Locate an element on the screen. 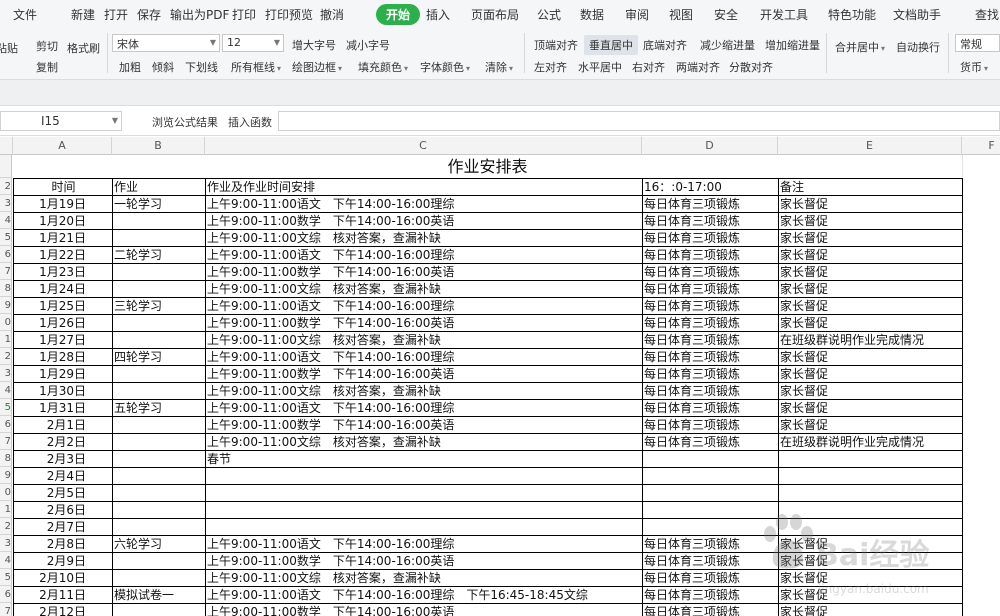 The width and height of the screenshot is (1000, 616). select-all-corner is located at coordinates (6, 146).